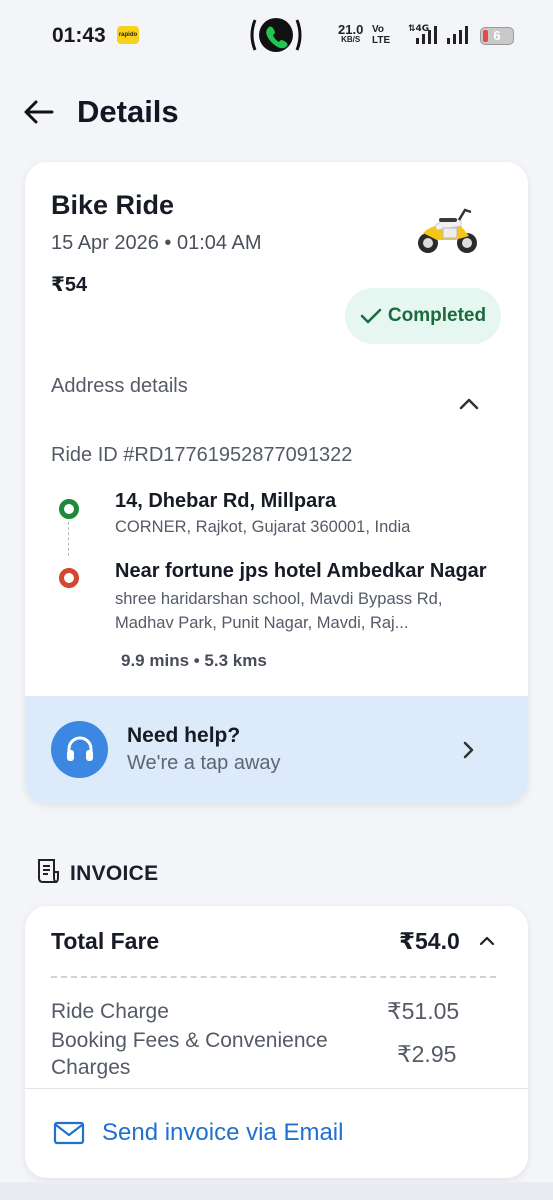 Image resolution: width=553 pixels, height=1200 pixels. What do you see at coordinates (468, 750) in the screenshot?
I see `chevron-right-icon` at bounding box center [468, 750].